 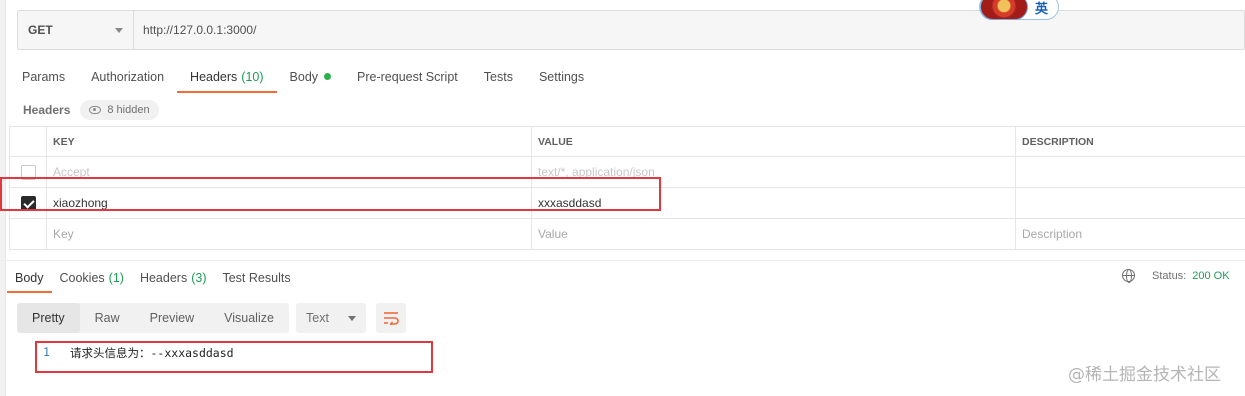 I want to click on tab-label: Test Results, so click(x=256, y=278).